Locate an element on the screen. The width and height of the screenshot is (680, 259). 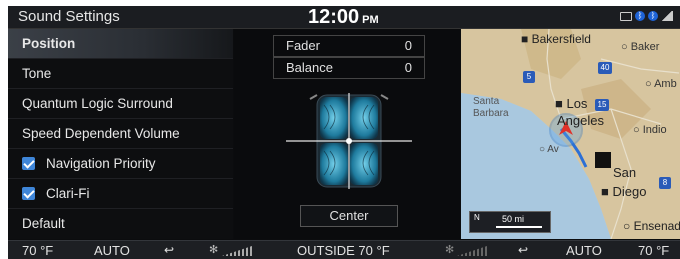
clock-time: 12:00 is located at coordinates (334, 17).